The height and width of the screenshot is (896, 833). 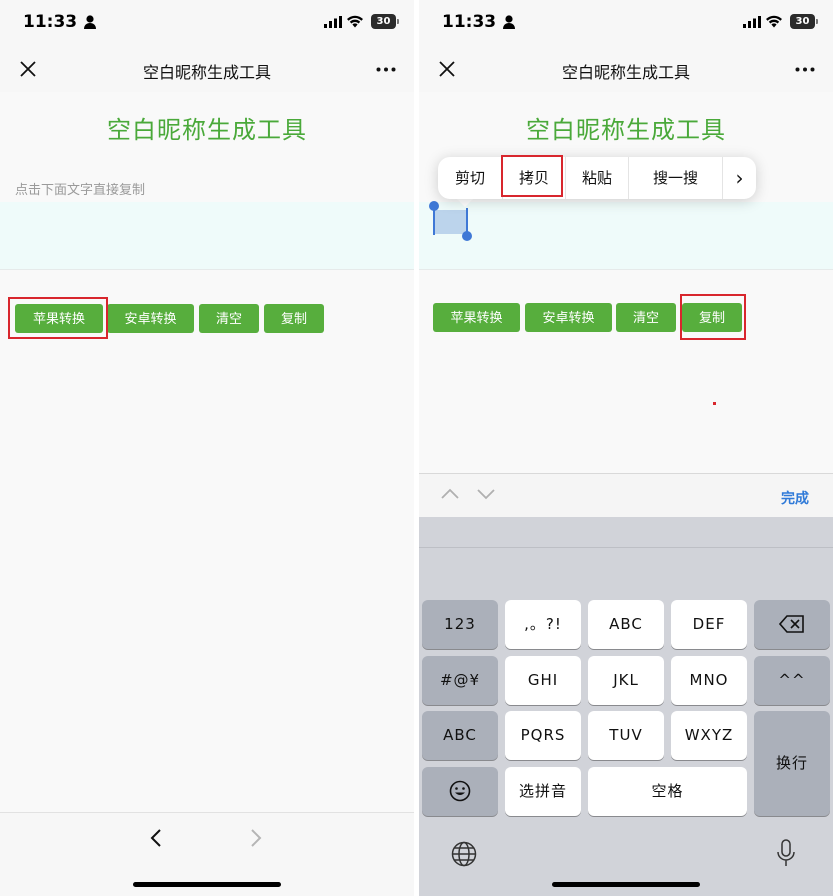 What do you see at coordinates (543, 791) in the screenshot?
I see `key-select-pinyin: 选拼音` at bounding box center [543, 791].